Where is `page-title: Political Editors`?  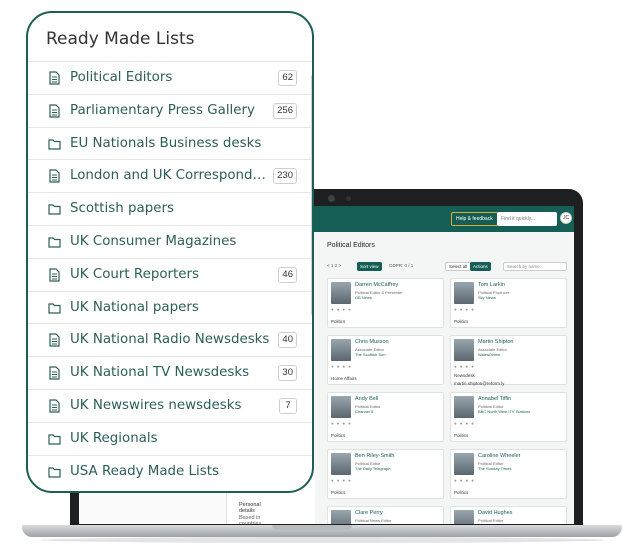 page-title: Political Editors is located at coordinates (351, 245).